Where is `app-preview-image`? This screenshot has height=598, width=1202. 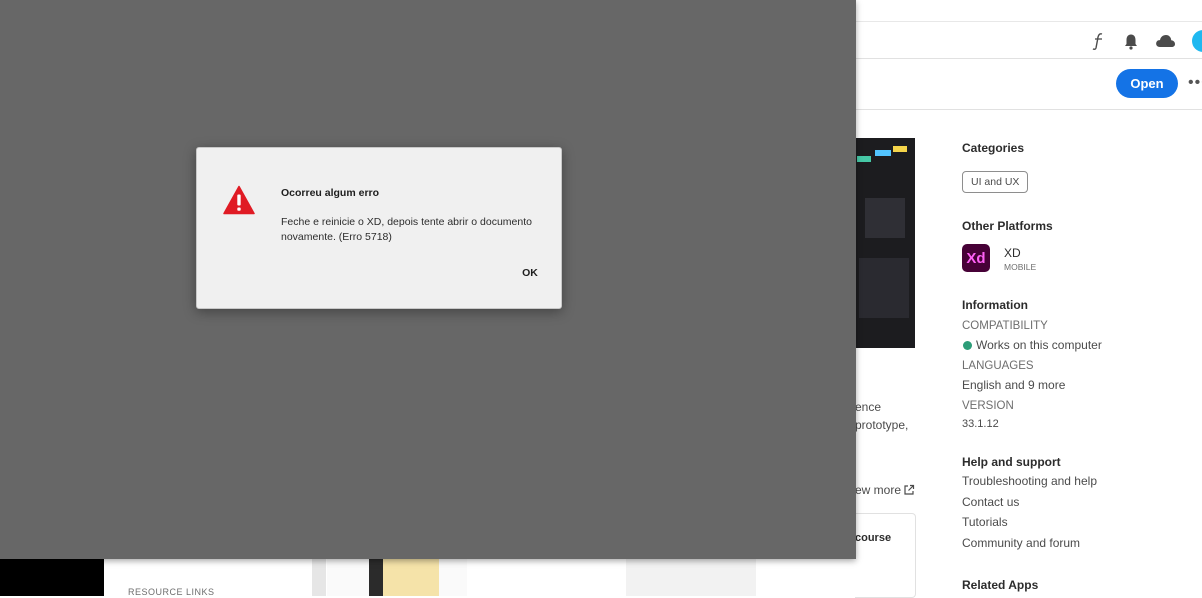 app-preview-image is located at coordinates (885, 243).